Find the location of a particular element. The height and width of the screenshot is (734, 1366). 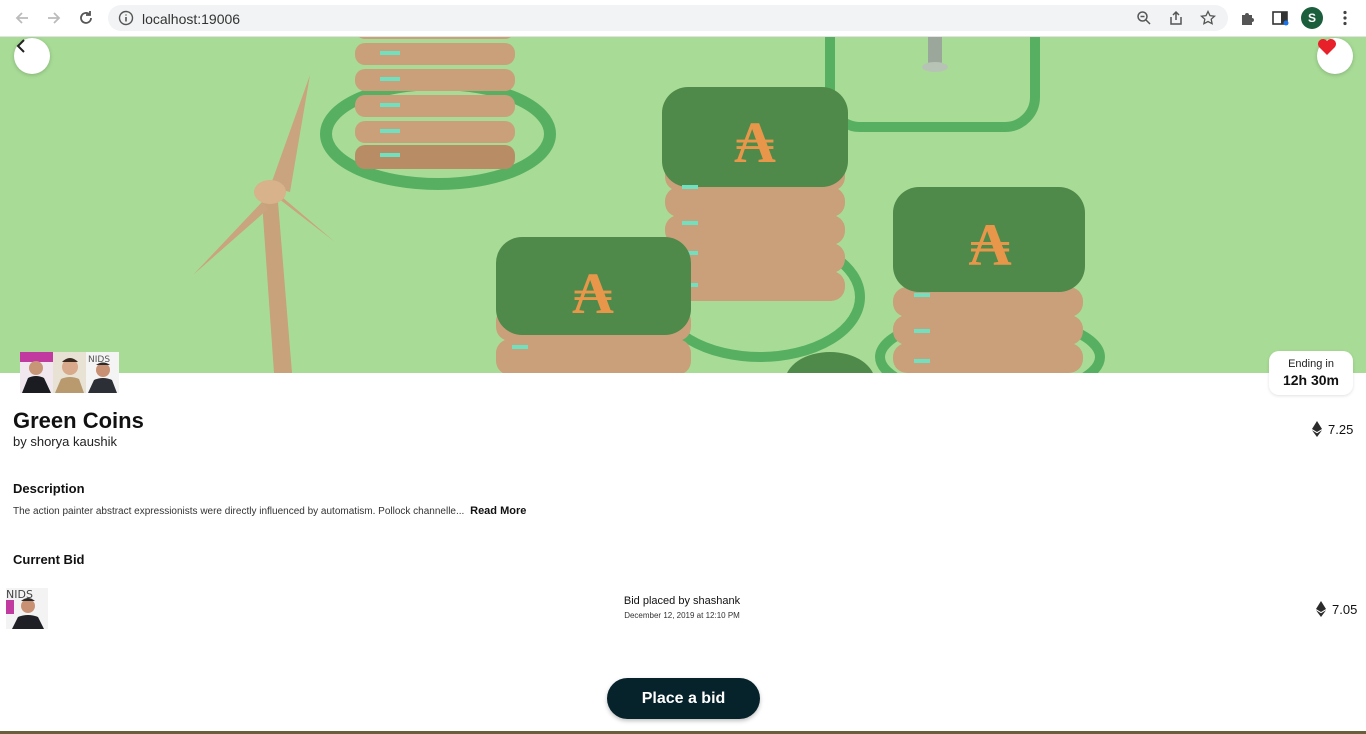

auction-ending-badge: Ending in 12h 30m is located at coordinates (1311, 373).